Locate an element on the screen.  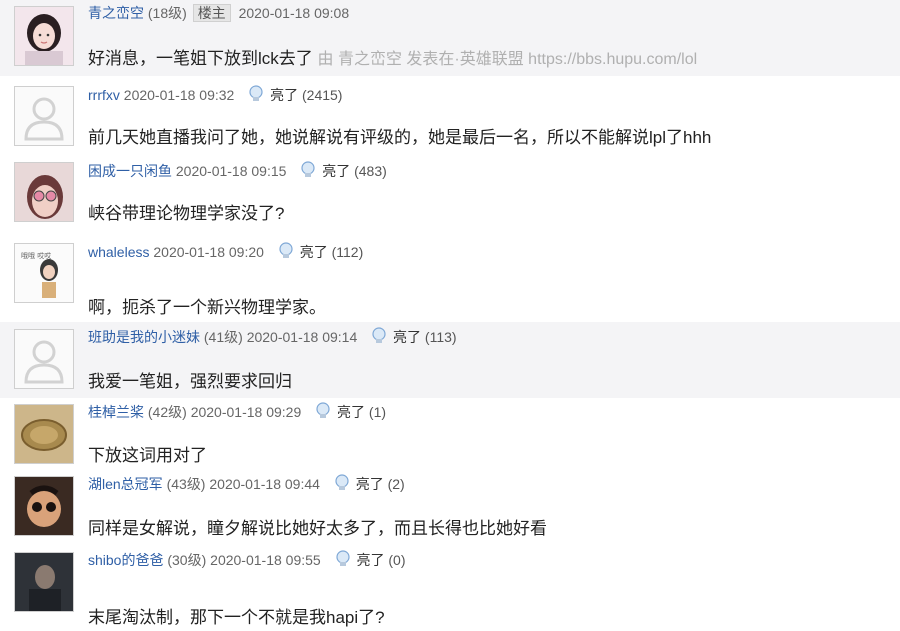
post-meta: 困成一只闲鱼 2020-01-18 09:15 亮了 (483) is located at coordinates (237, 172).